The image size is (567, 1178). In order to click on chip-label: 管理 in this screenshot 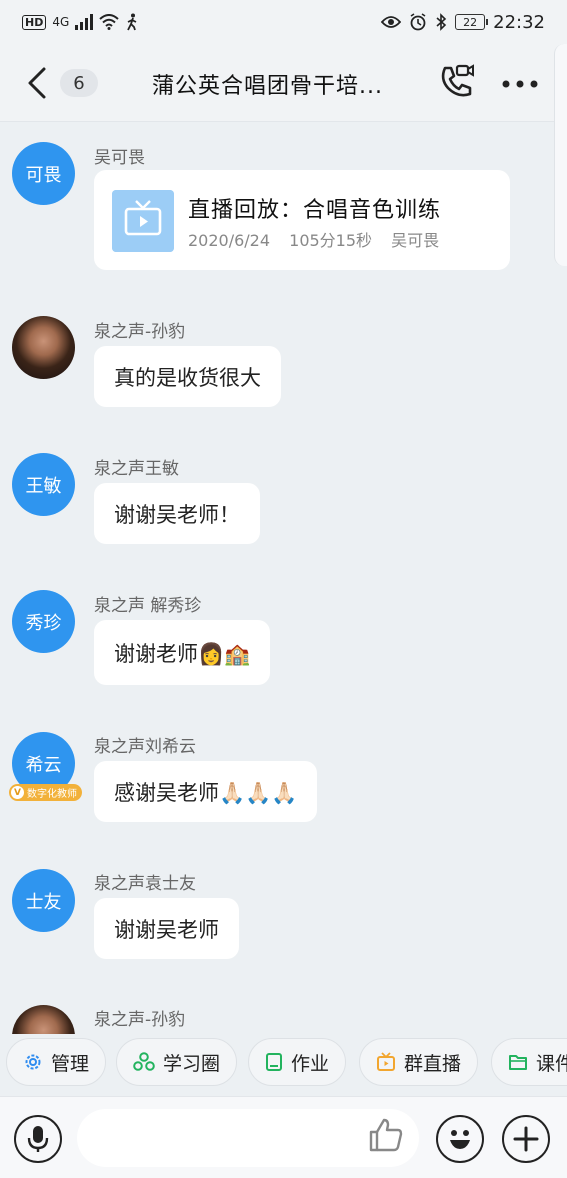, I will do `click(70, 1063)`.